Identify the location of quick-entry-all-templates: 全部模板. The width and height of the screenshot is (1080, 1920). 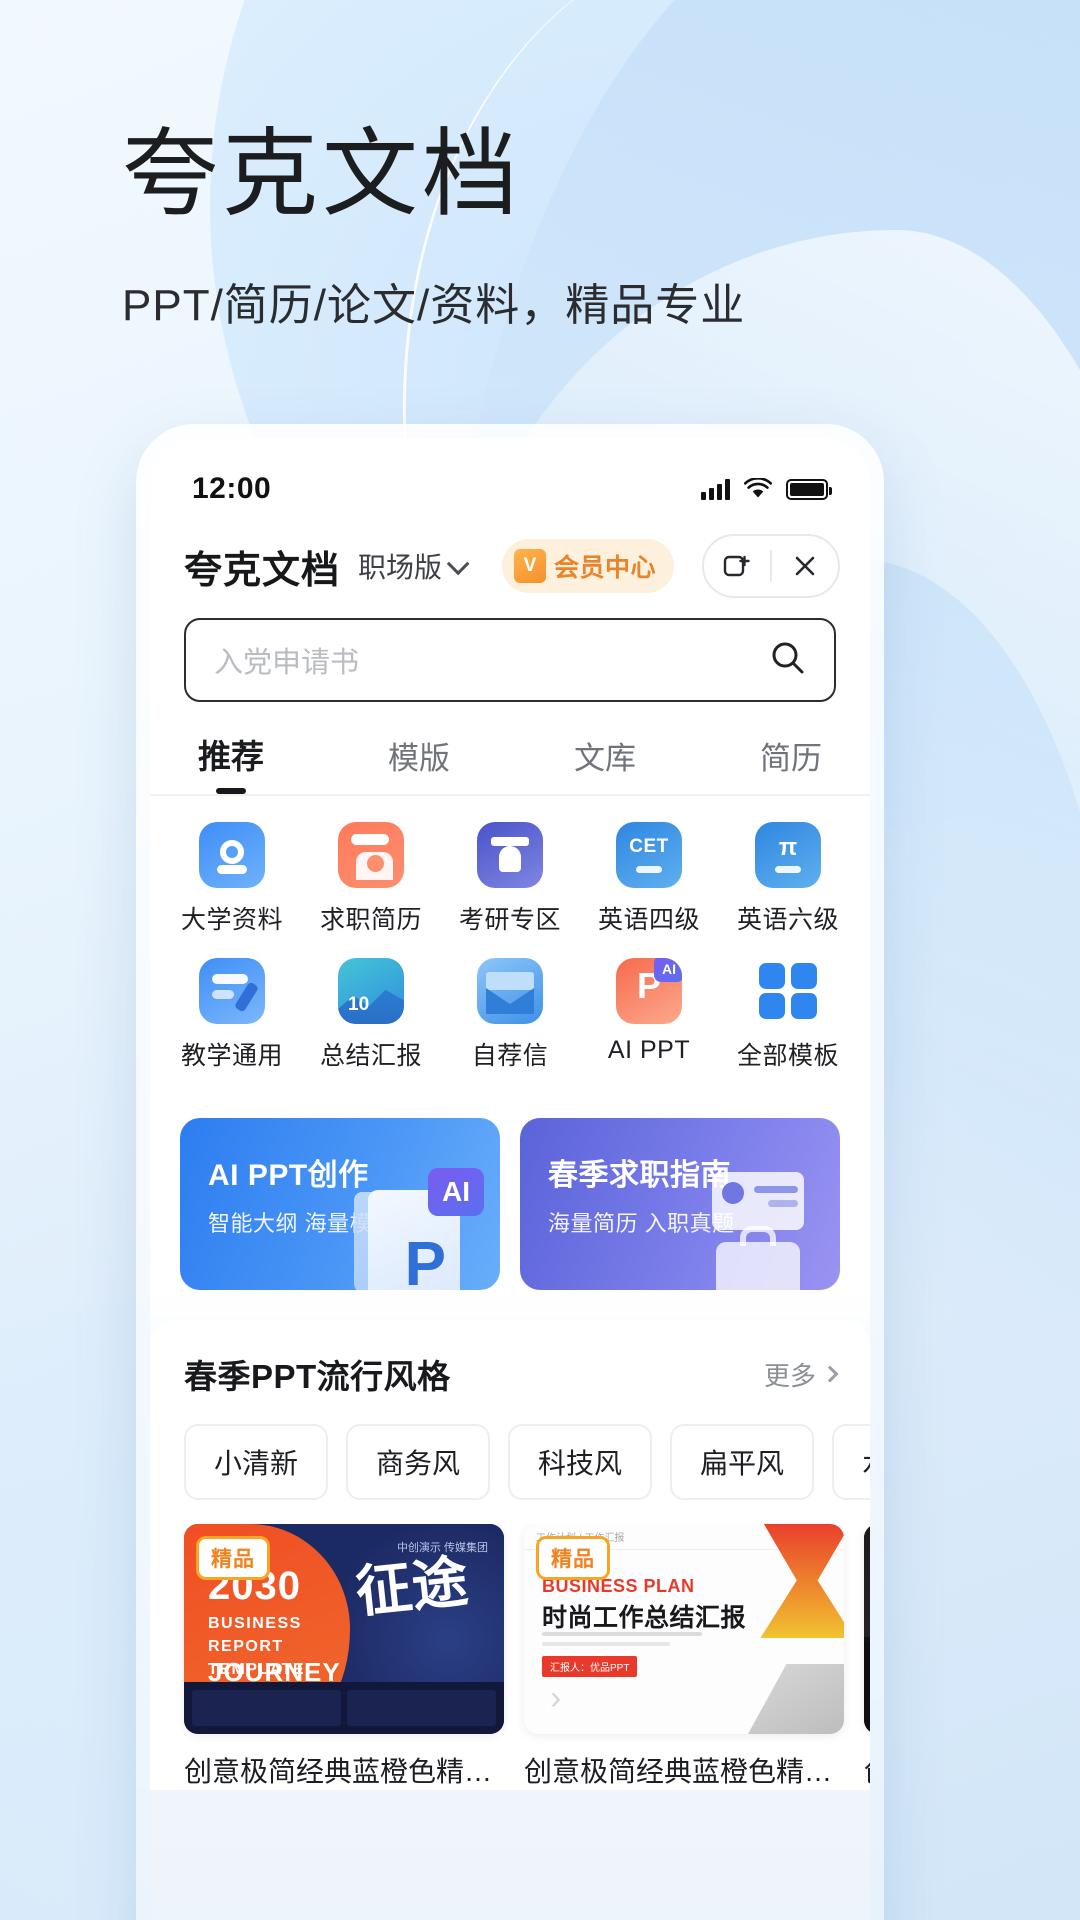
(788, 1015).